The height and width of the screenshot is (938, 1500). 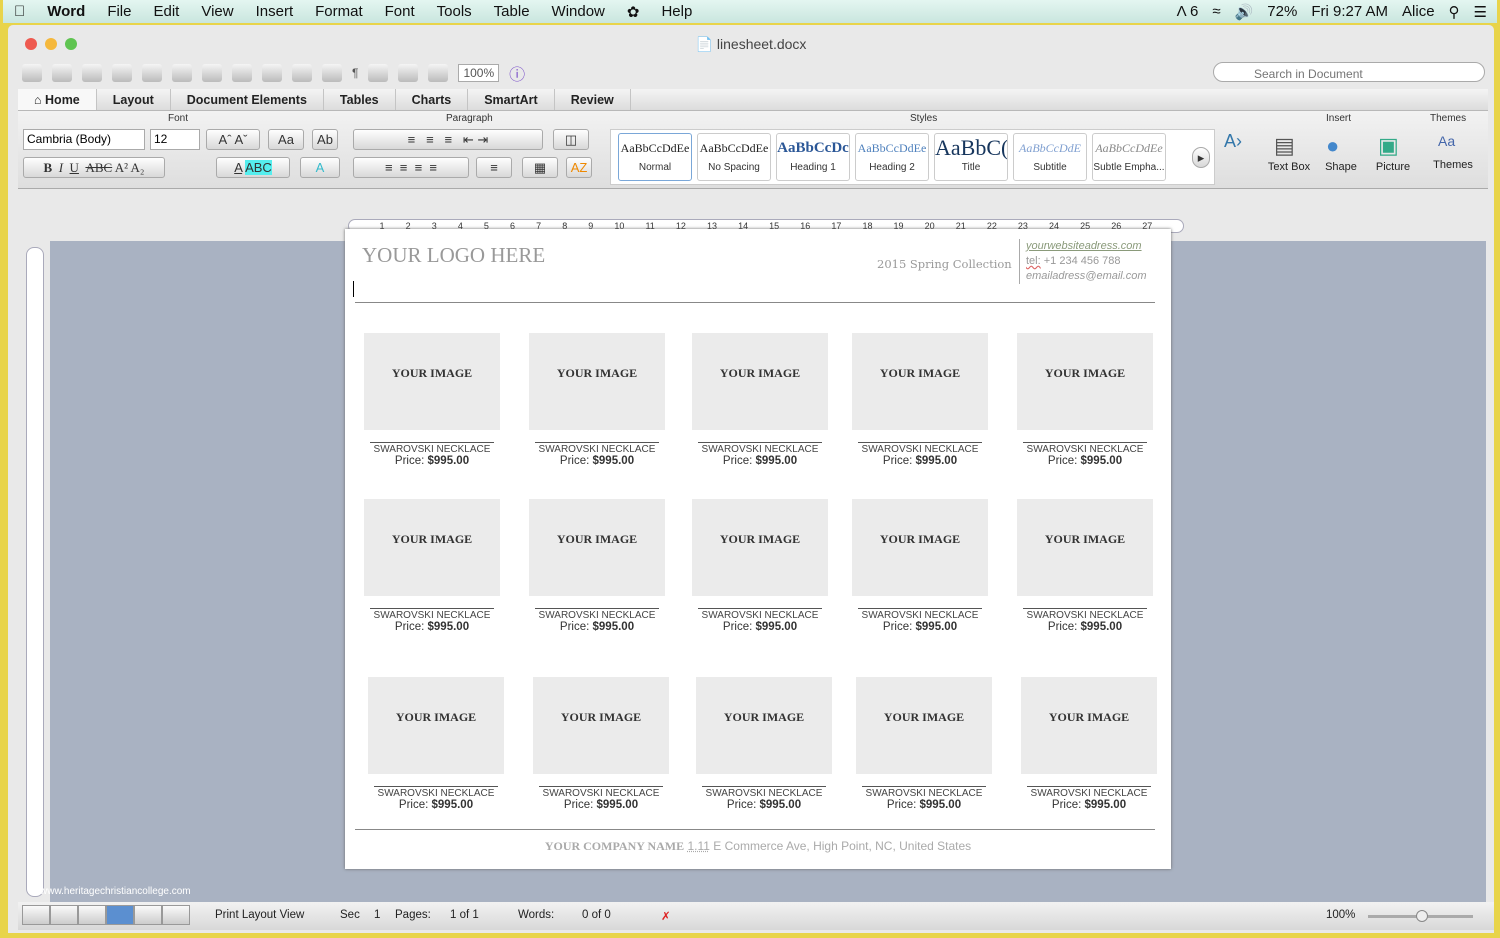 I want to click on tab-charts: Charts, so click(x=432, y=99).